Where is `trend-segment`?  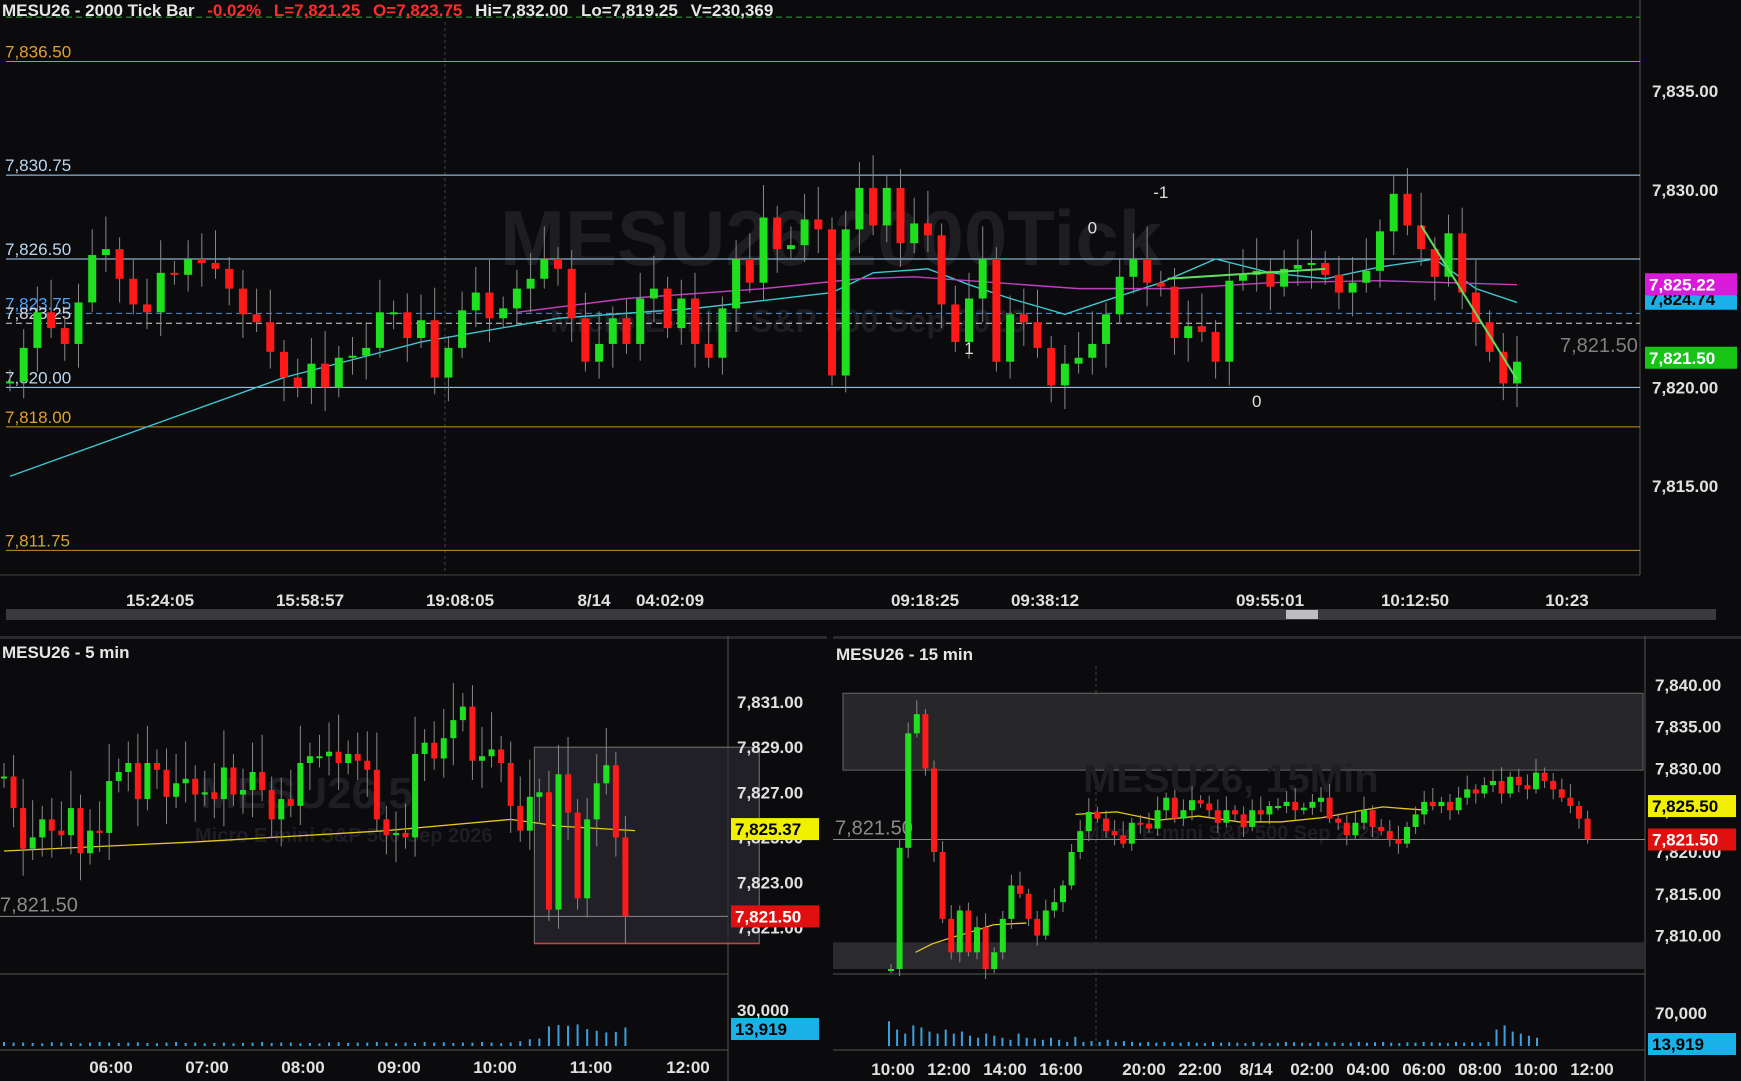 trend-segment is located at coordinates (1469, 302).